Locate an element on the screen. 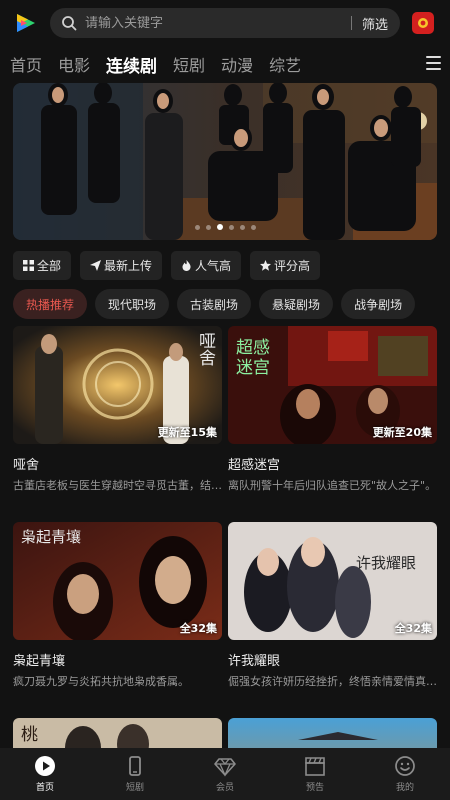 This screenshot has height=800, width=450. show-poster: 许我耀眼 全32集 is located at coordinates (332, 581).